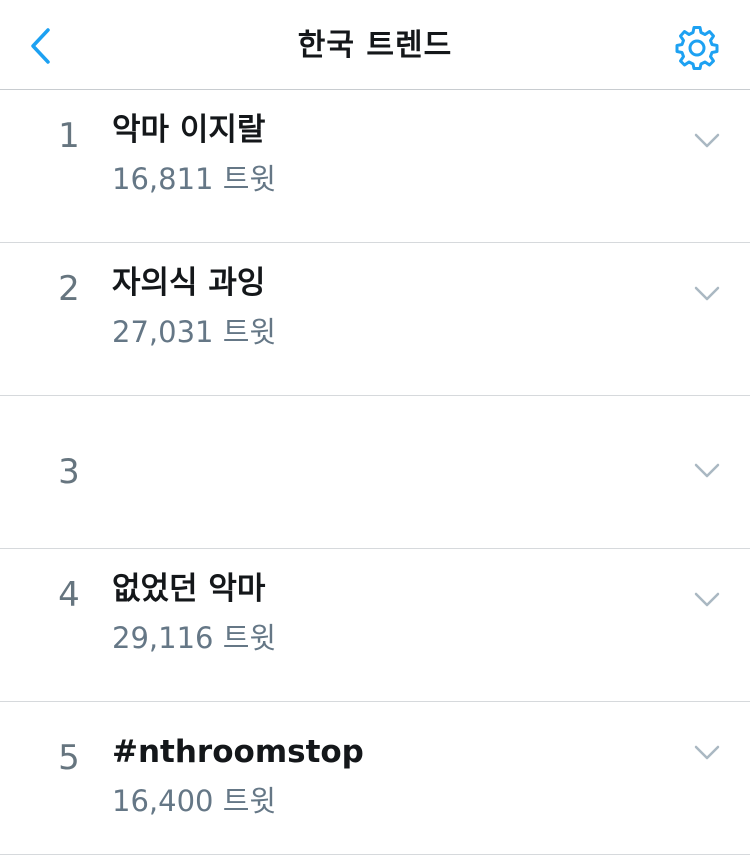 This screenshot has height=858, width=750. I want to click on trend-name: 악마 이지랄, so click(189, 130).